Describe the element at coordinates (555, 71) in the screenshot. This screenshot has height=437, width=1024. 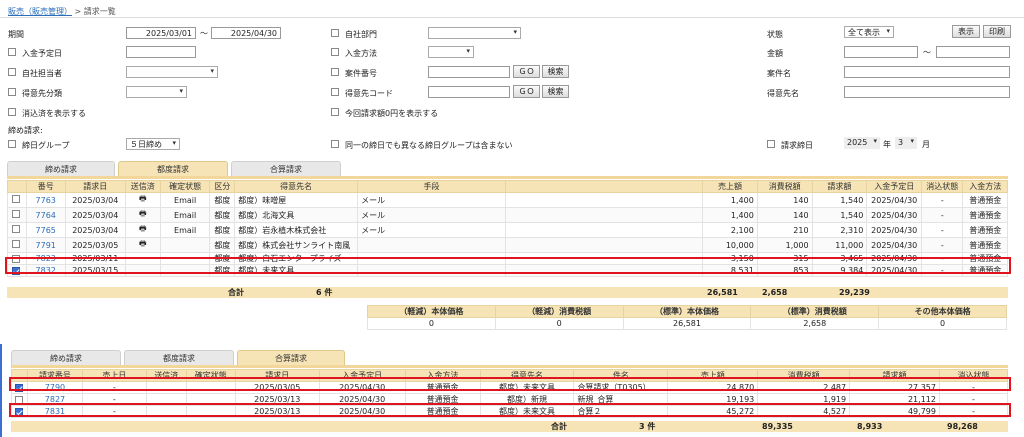
I see `case-no-search-button: 検索` at that location.